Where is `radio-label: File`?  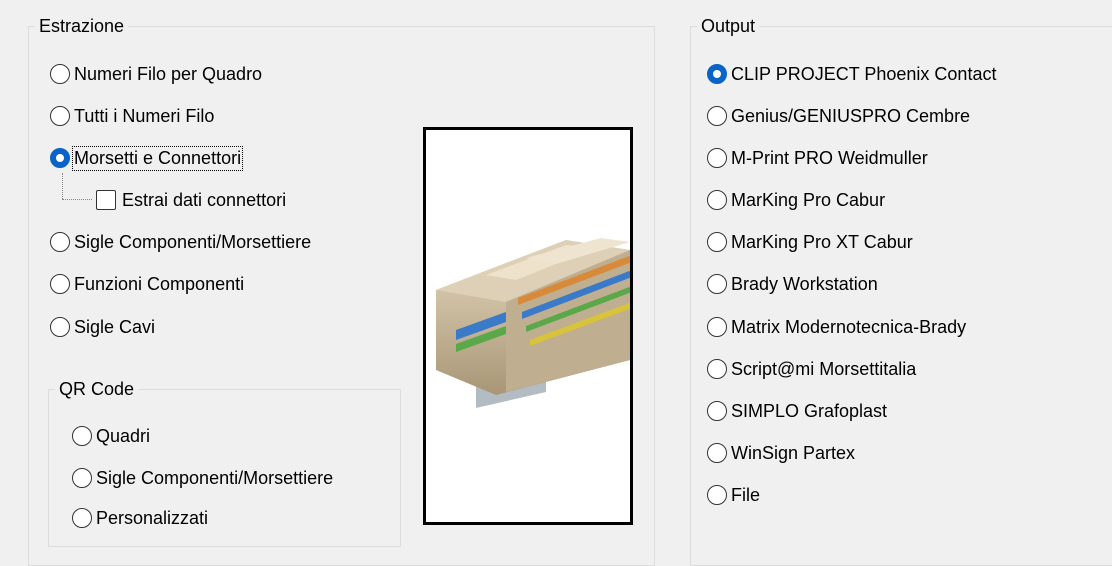
radio-label: File is located at coordinates (746, 494).